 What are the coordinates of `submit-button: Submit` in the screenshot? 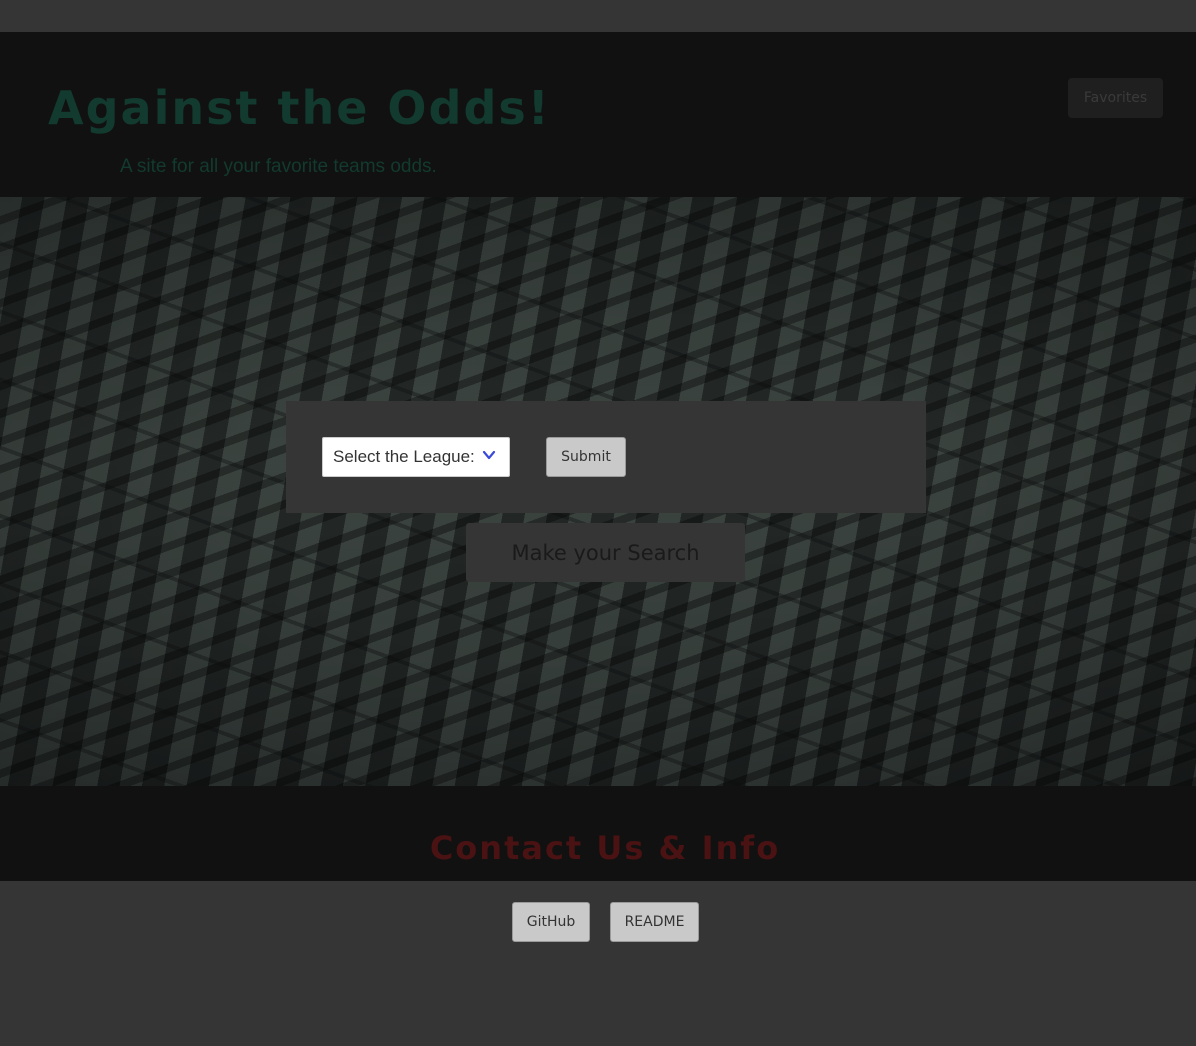 It's located at (586, 457).